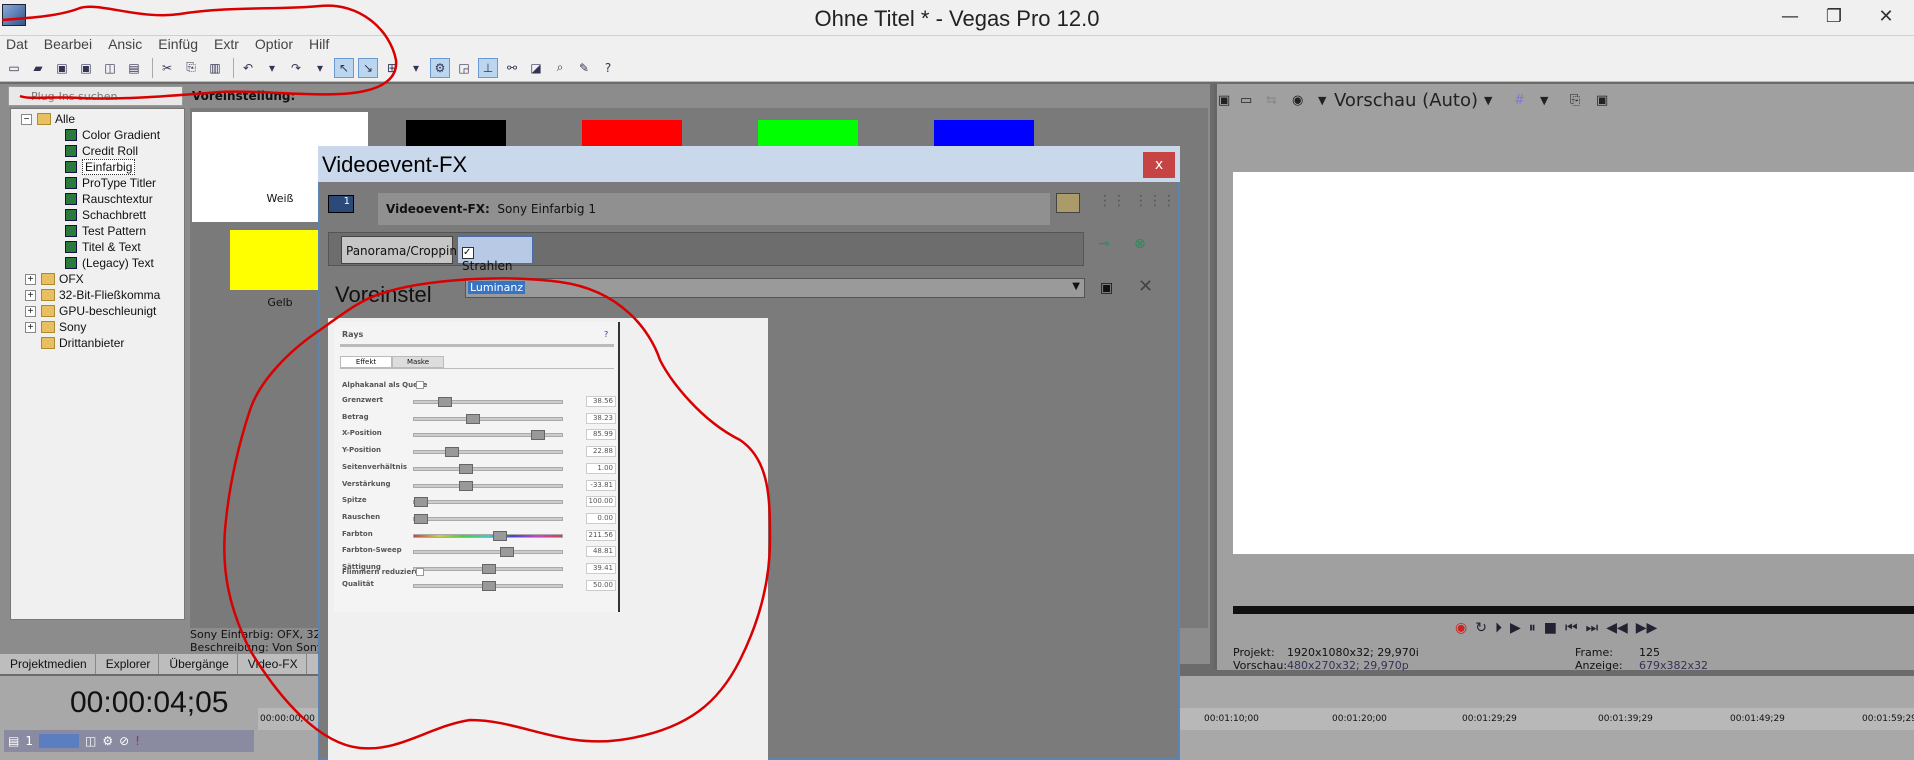  What do you see at coordinates (601, 502) in the screenshot?
I see `rays-param-value: 100.00` at bounding box center [601, 502].